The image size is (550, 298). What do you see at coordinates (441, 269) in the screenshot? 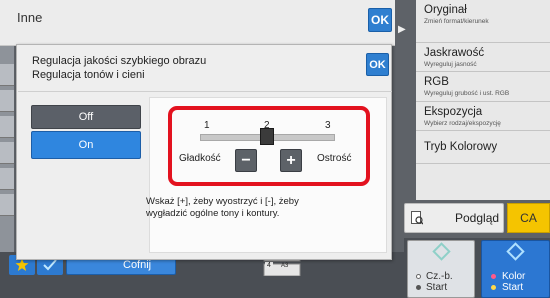
I see `start-bw-button: Cz.-b. Start` at bounding box center [441, 269].